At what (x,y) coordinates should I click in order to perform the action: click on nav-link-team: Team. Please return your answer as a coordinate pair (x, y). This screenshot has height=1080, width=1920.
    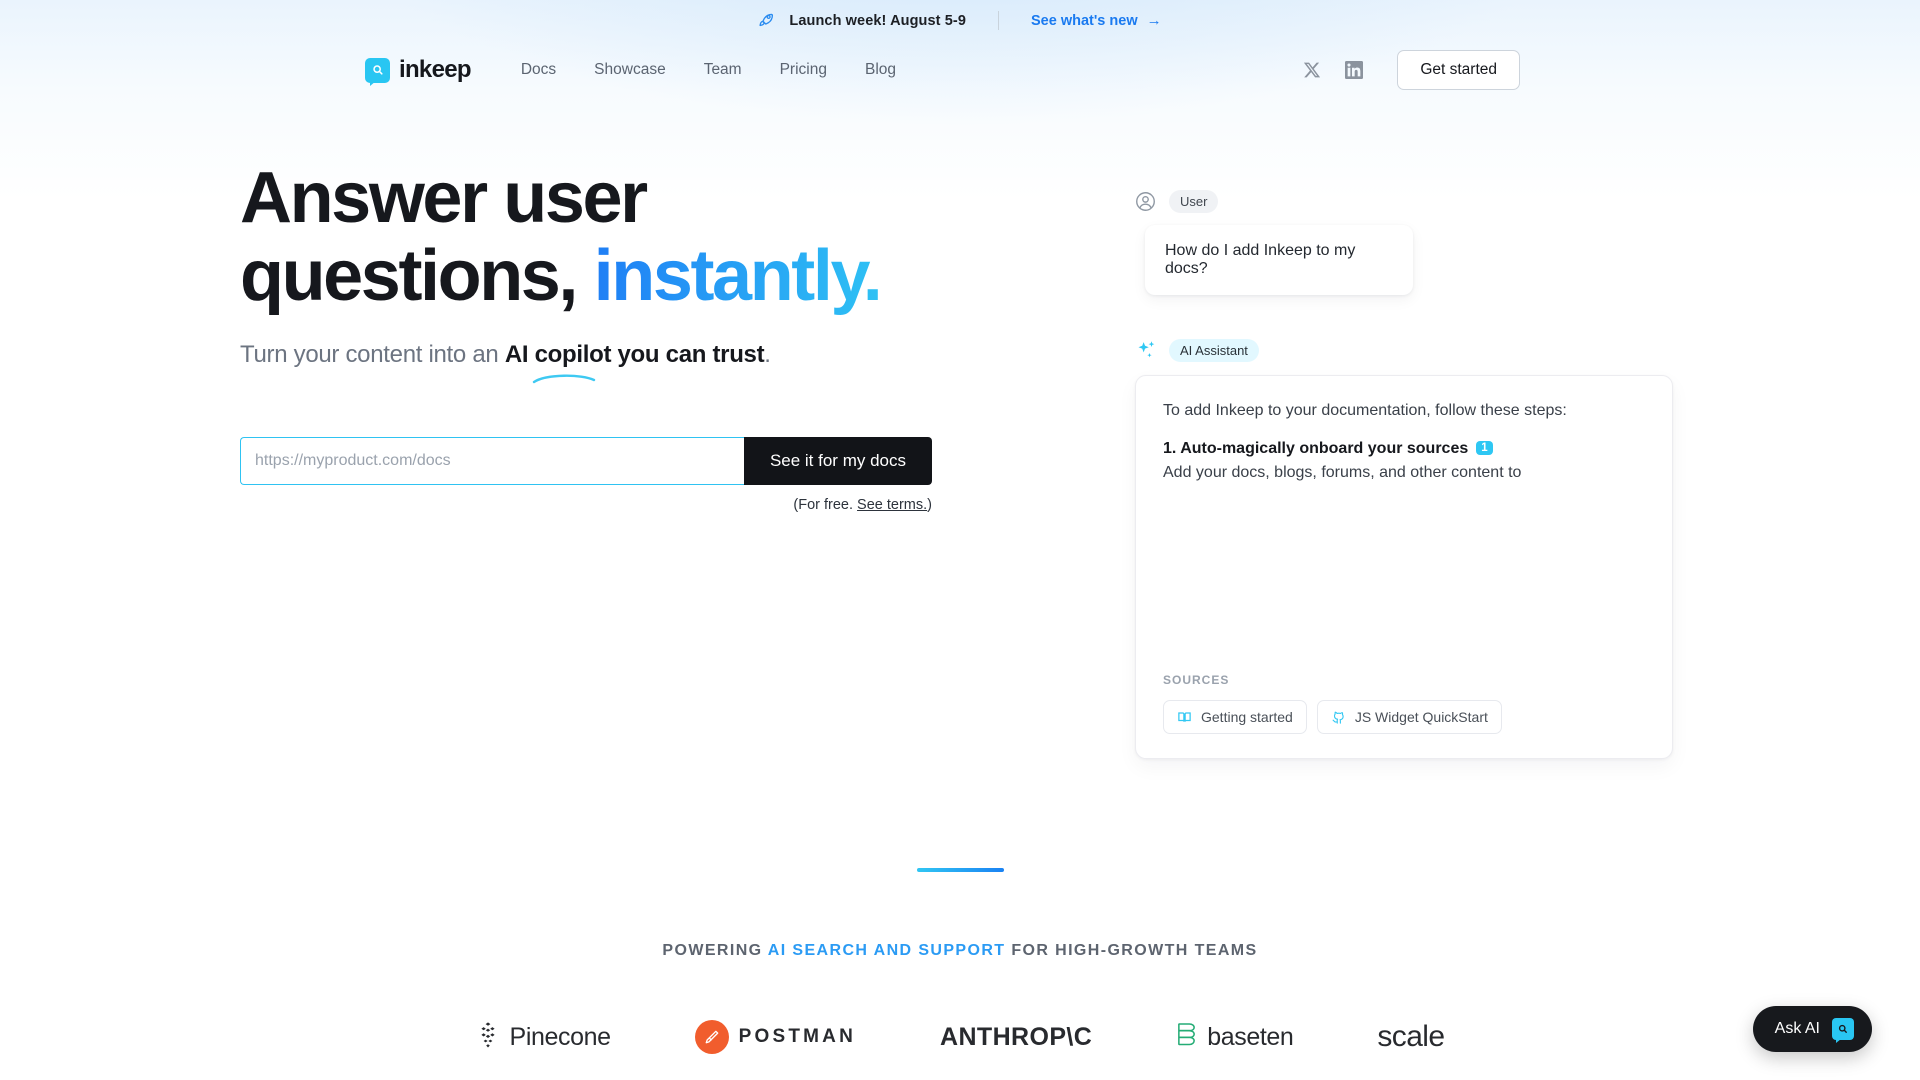
    Looking at the image, I should click on (723, 70).